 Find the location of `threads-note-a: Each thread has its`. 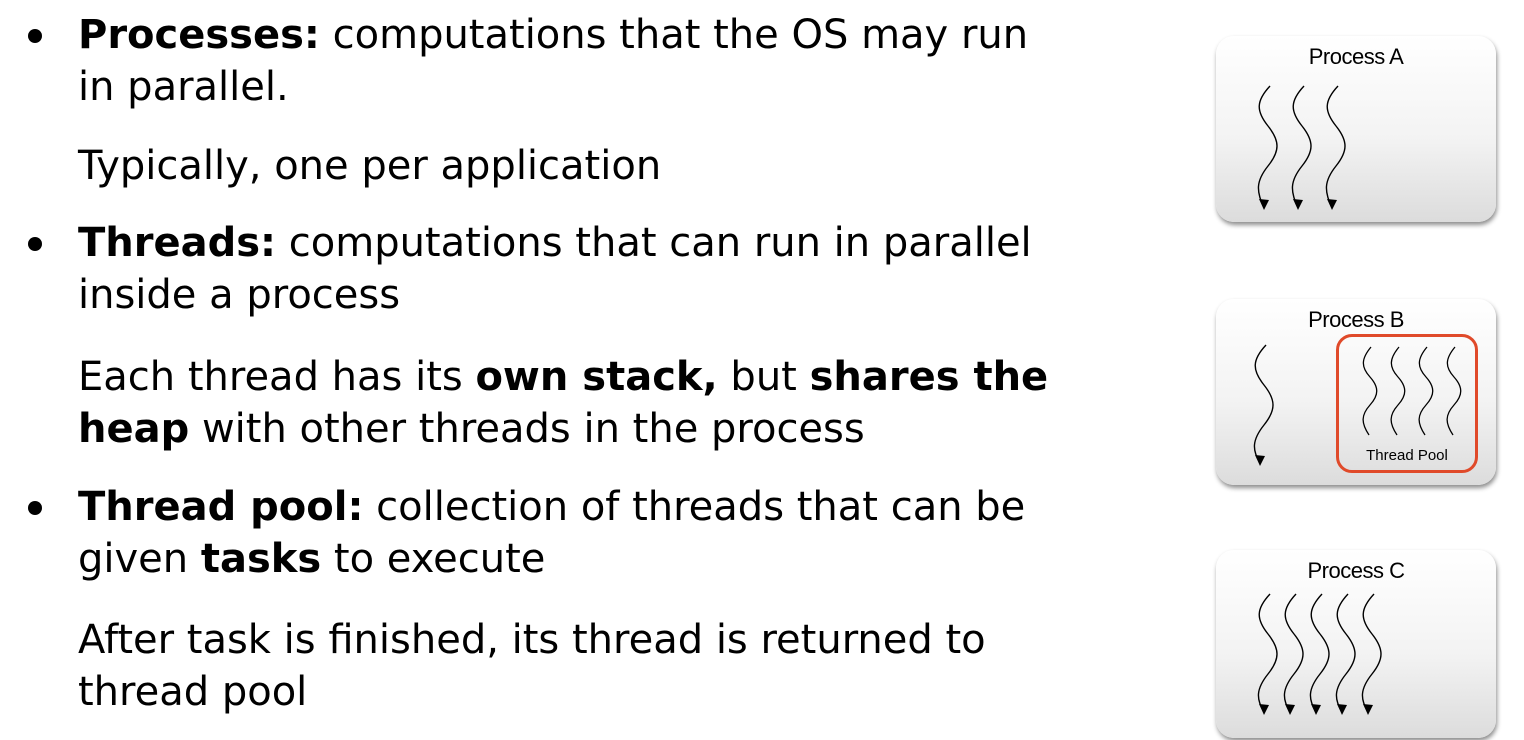

threads-note-a: Each thread has its is located at coordinates (277, 377).